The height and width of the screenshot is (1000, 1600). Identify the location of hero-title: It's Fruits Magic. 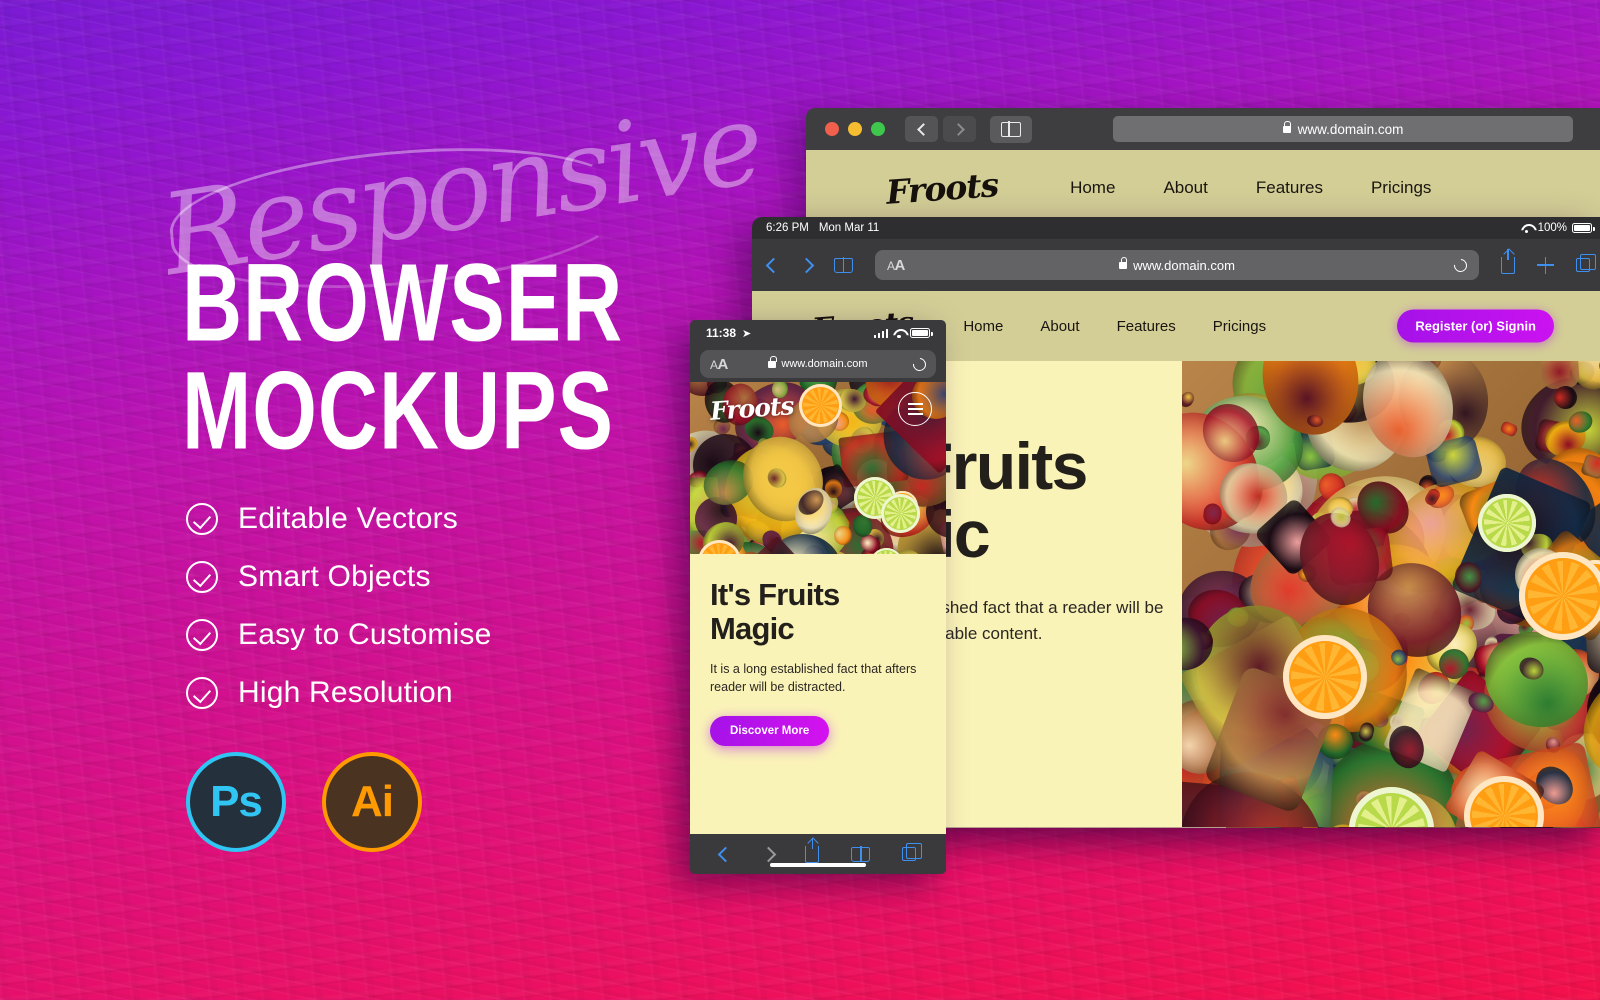
(819, 612).